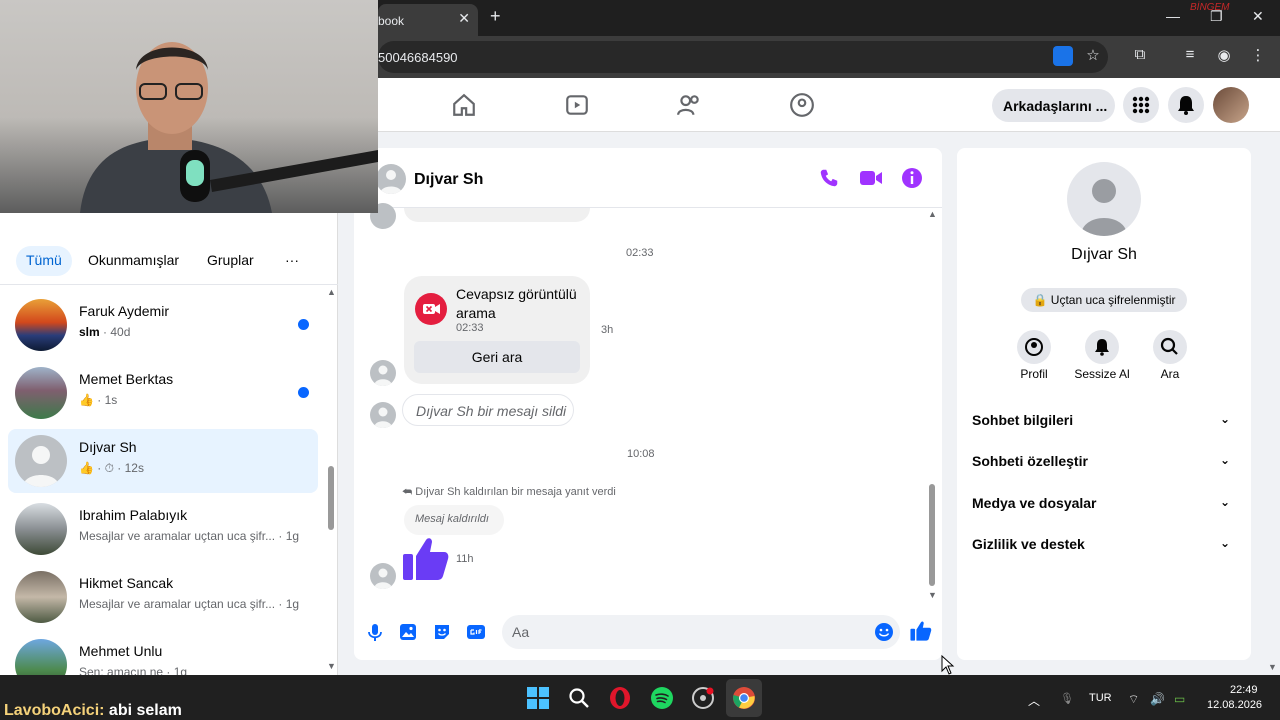 This screenshot has width=1280, height=720. What do you see at coordinates (44, 261) in the screenshot?
I see `filter-all: Tümü` at bounding box center [44, 261].